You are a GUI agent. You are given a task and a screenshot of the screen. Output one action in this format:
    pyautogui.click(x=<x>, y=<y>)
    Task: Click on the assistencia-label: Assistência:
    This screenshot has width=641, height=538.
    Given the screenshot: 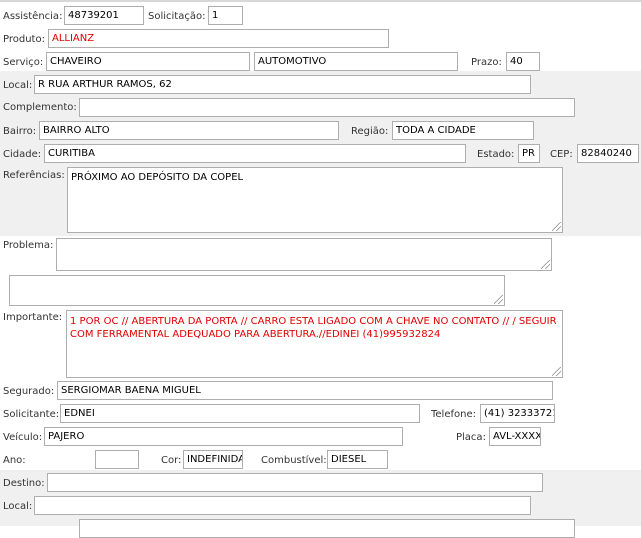 What is the action you would take?
    pyautogui.click(x=33, y=16)
    